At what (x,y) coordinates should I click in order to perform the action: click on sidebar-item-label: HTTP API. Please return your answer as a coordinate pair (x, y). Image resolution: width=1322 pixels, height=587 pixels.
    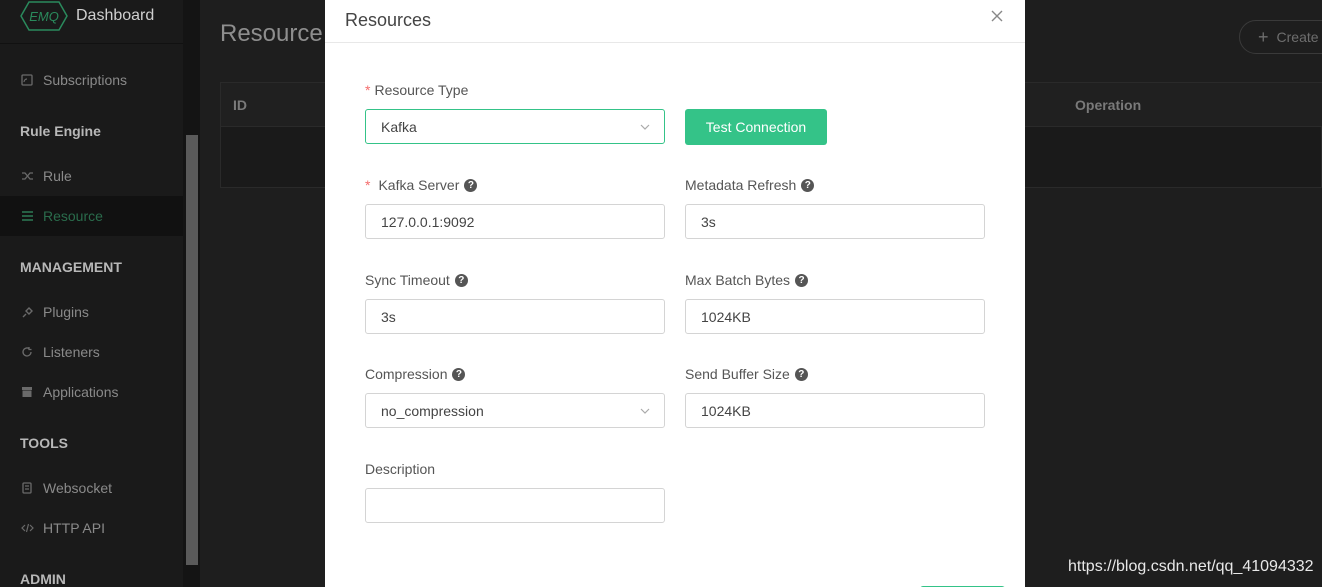
    Looking at the image, I should click on (74, 528).